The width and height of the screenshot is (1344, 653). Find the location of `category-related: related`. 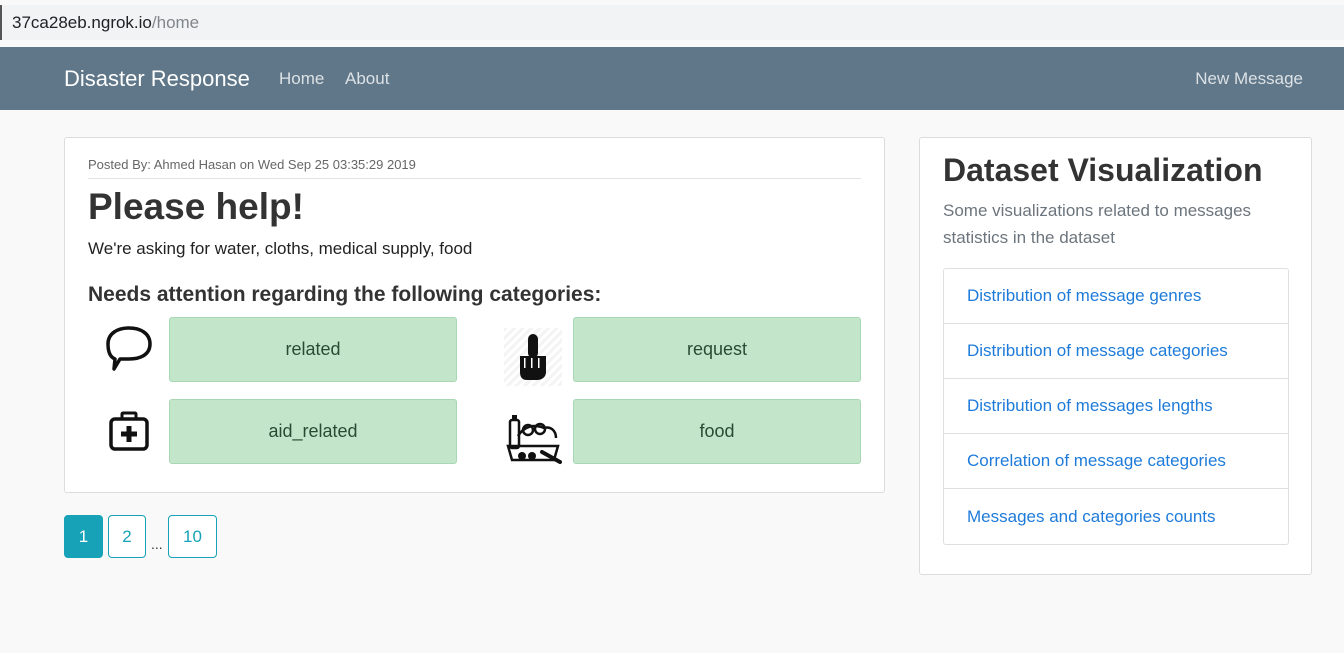

category-related: related is located at coordinates (313, 349).